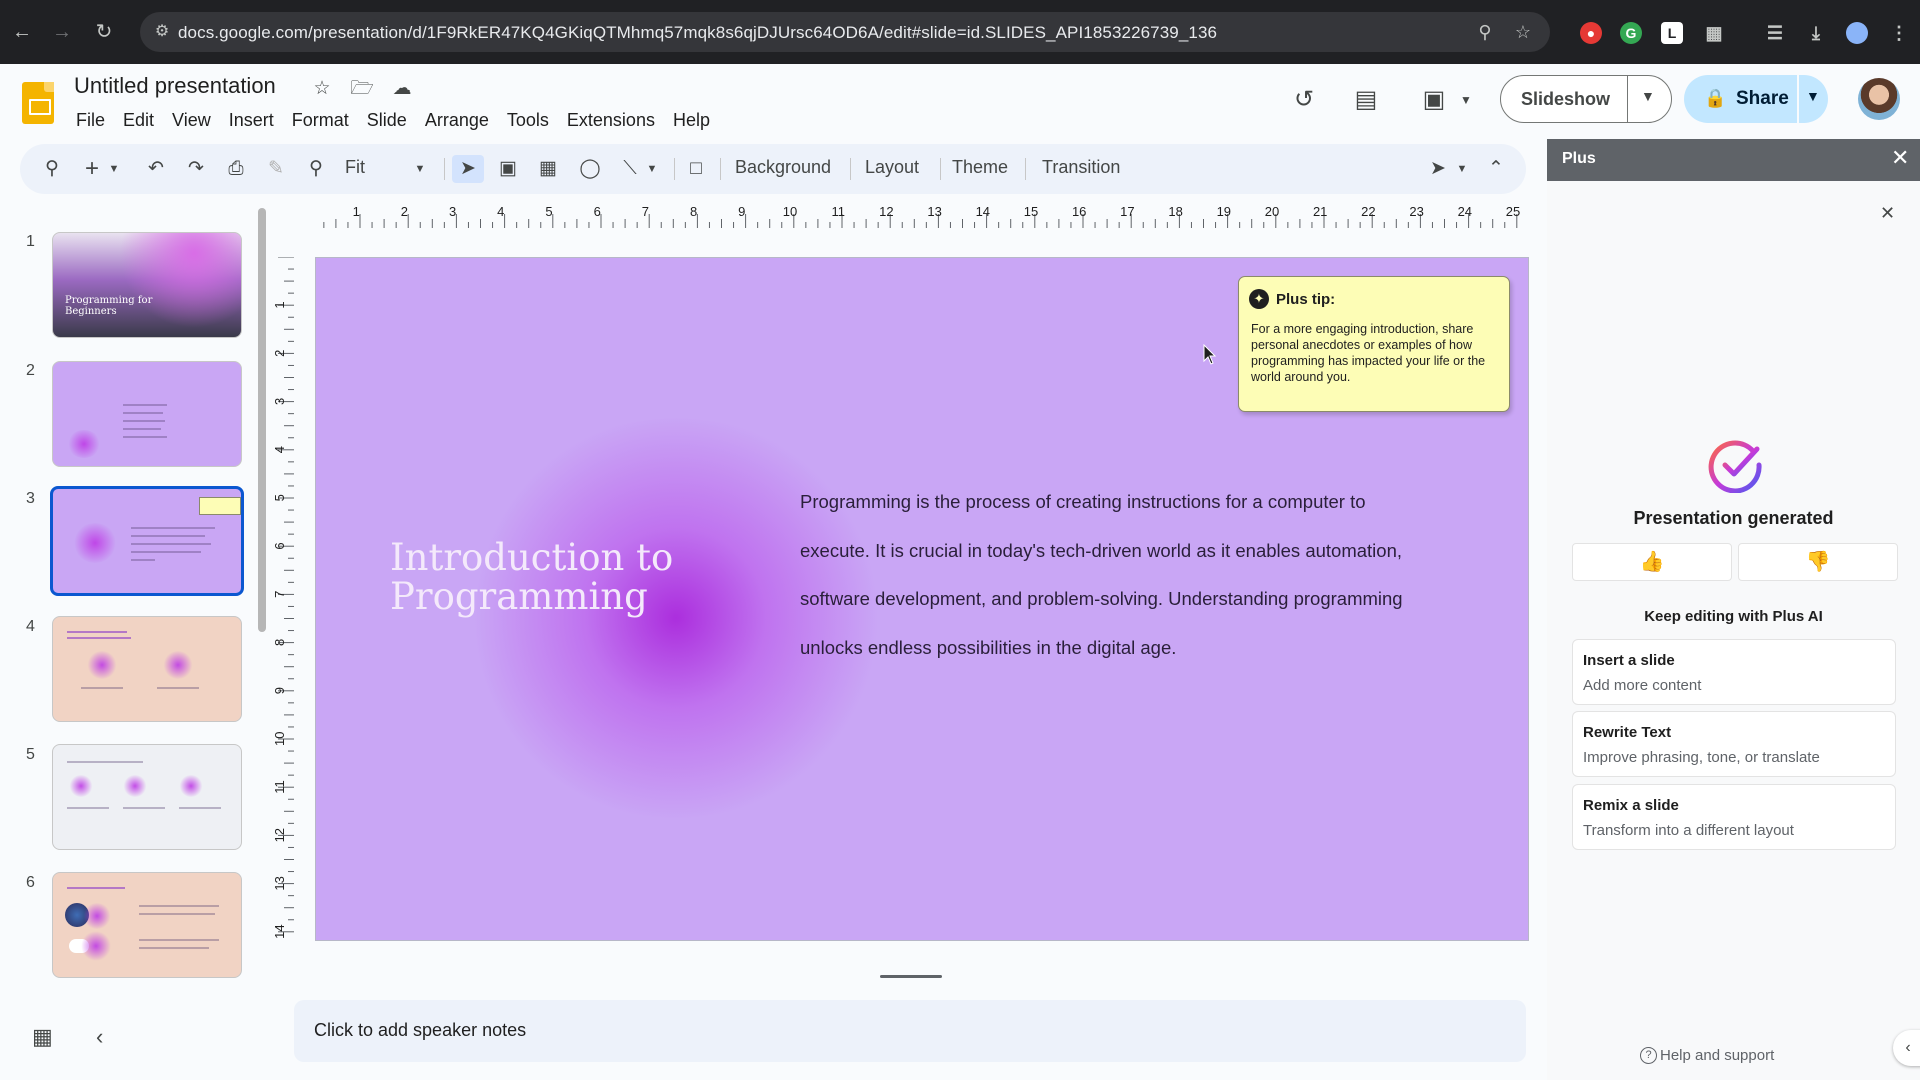 This screenshot has width=1920, height=1080. What do you see at coordinates (457, 120) in the screenshot?
I see `menu-arrange: Arrange` at bounding box center [457, 120].